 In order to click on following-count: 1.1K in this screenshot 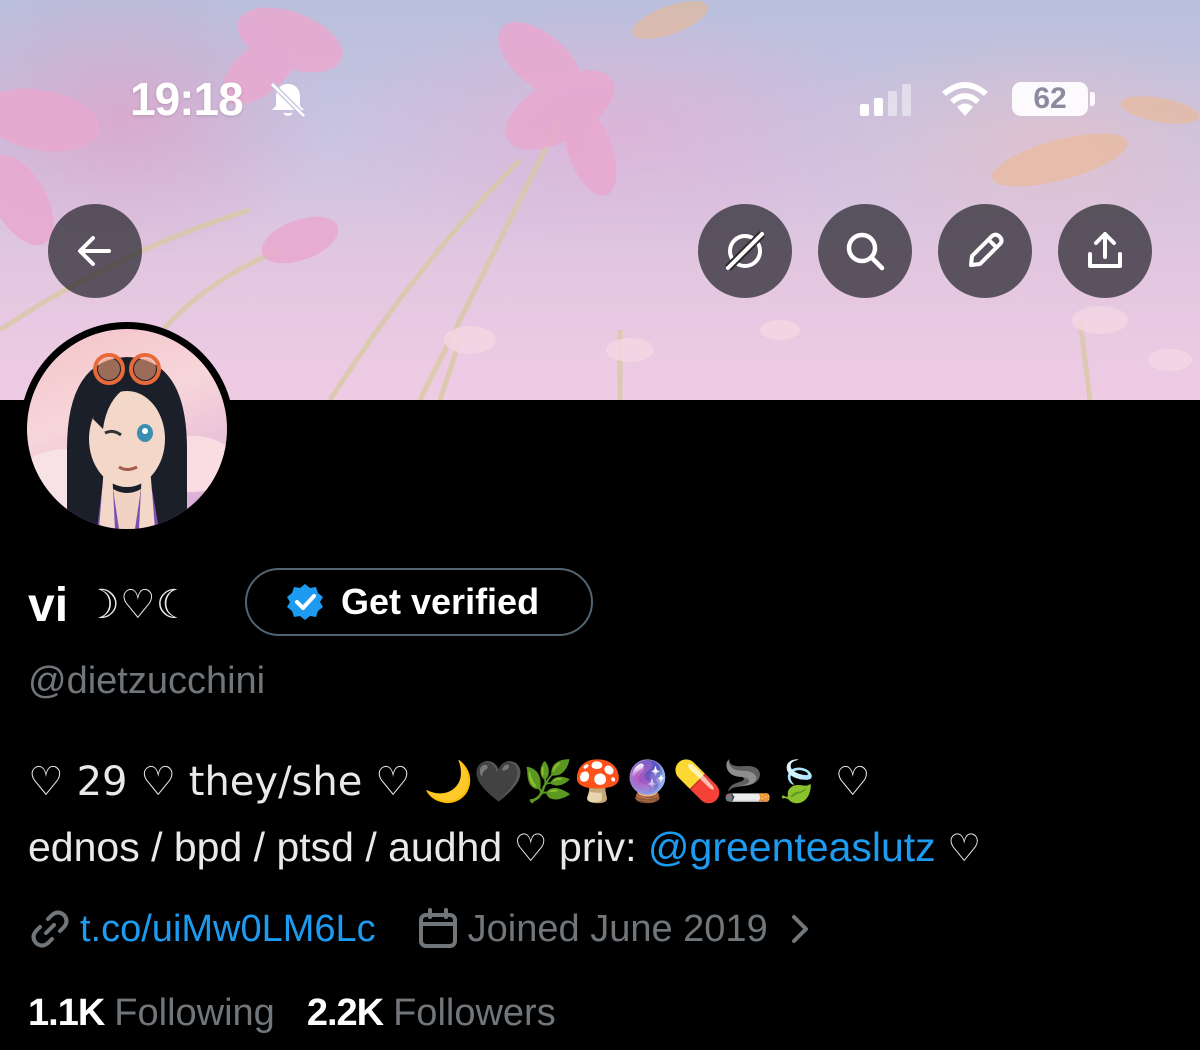, I will do `click(66, 1013)`.